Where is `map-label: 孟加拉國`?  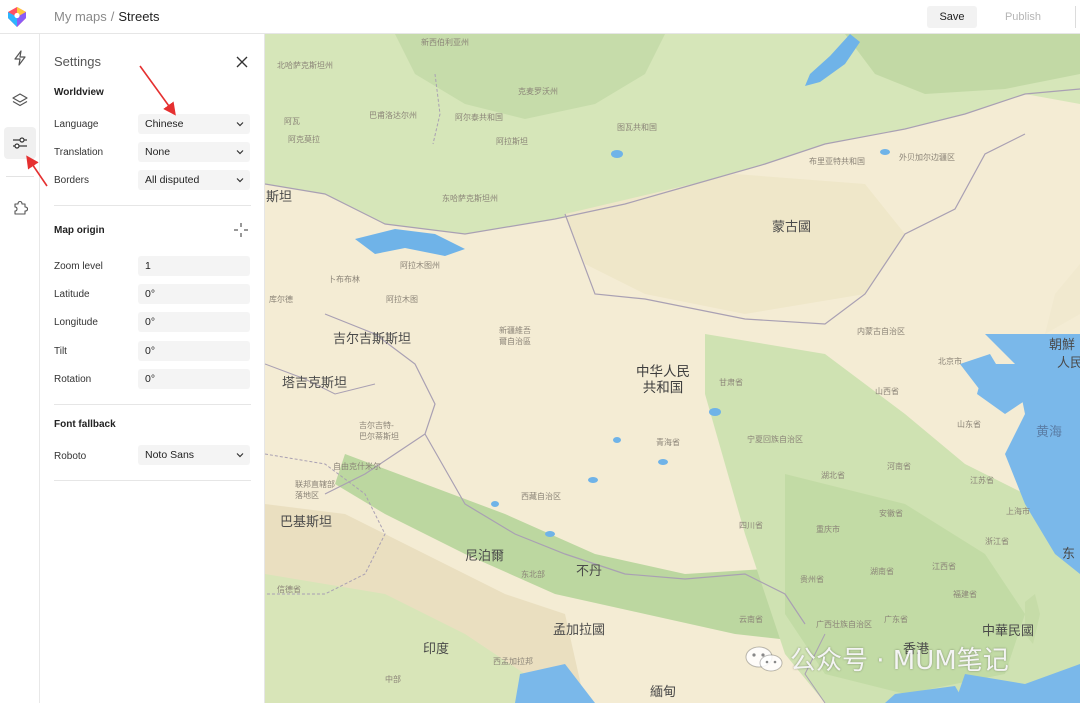
map-label: 孟加拉國 is located at coordinates (579, 630).